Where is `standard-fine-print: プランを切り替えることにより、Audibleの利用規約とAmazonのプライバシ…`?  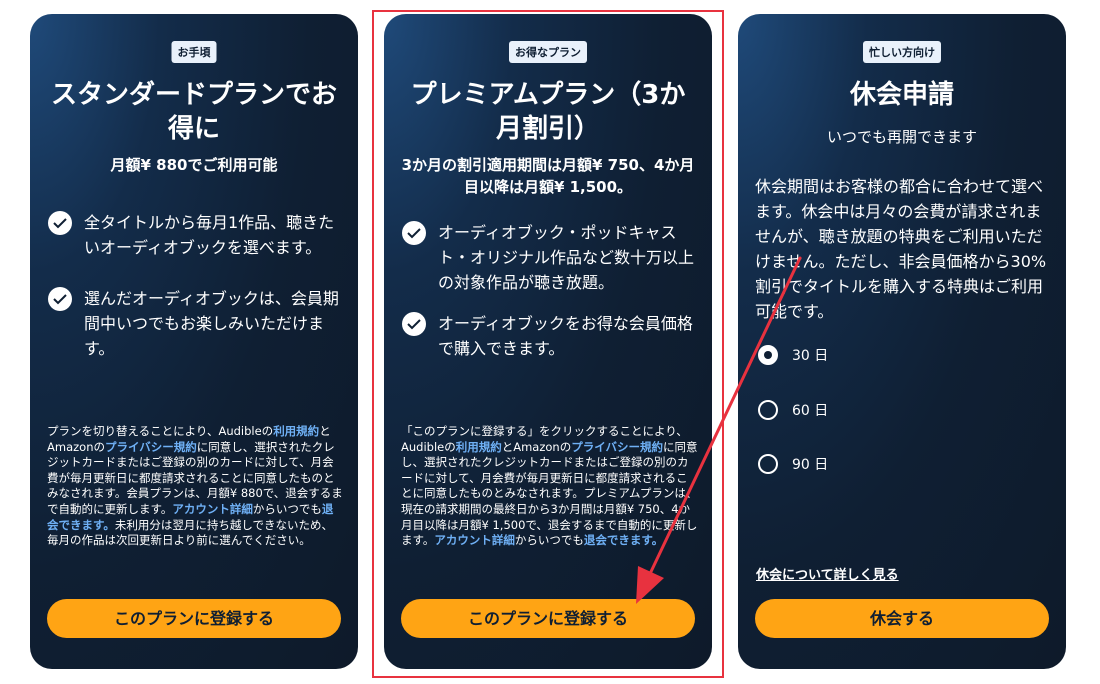 standard-fine-print: プランを切り替えることにより、Audibleの利用規約とAmazonのプライバシ… is located at coordinates (195, 486).